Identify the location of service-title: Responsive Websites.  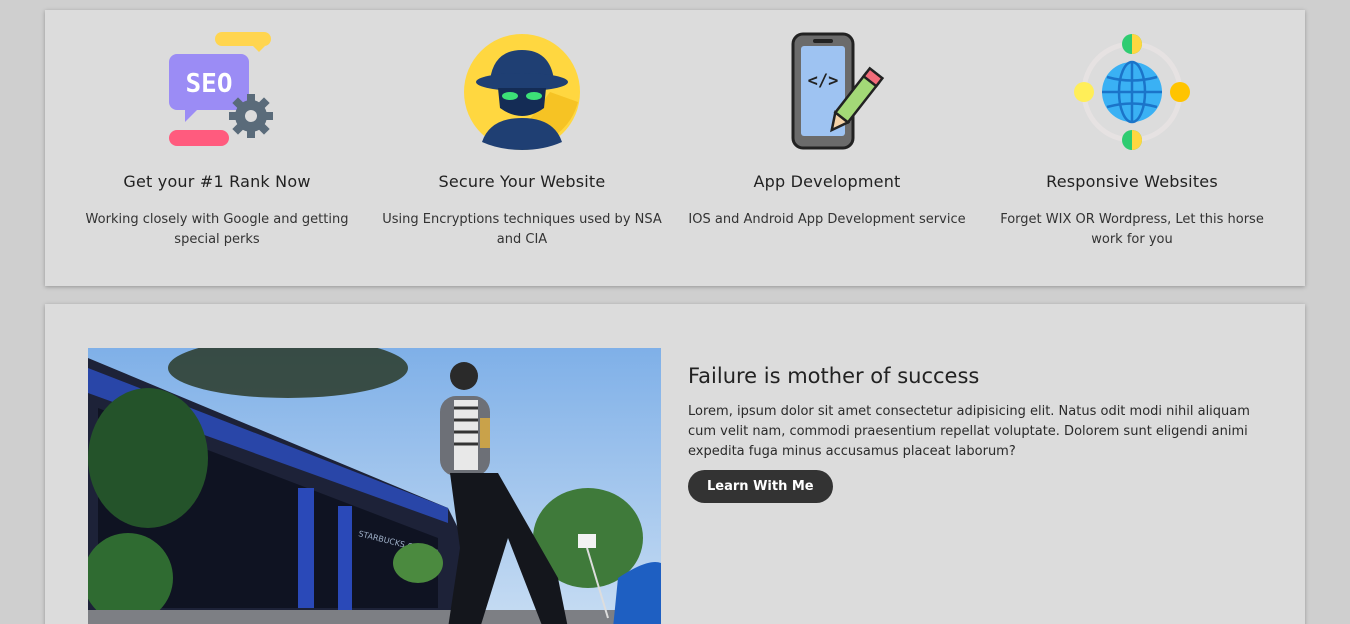
(1132, 181).